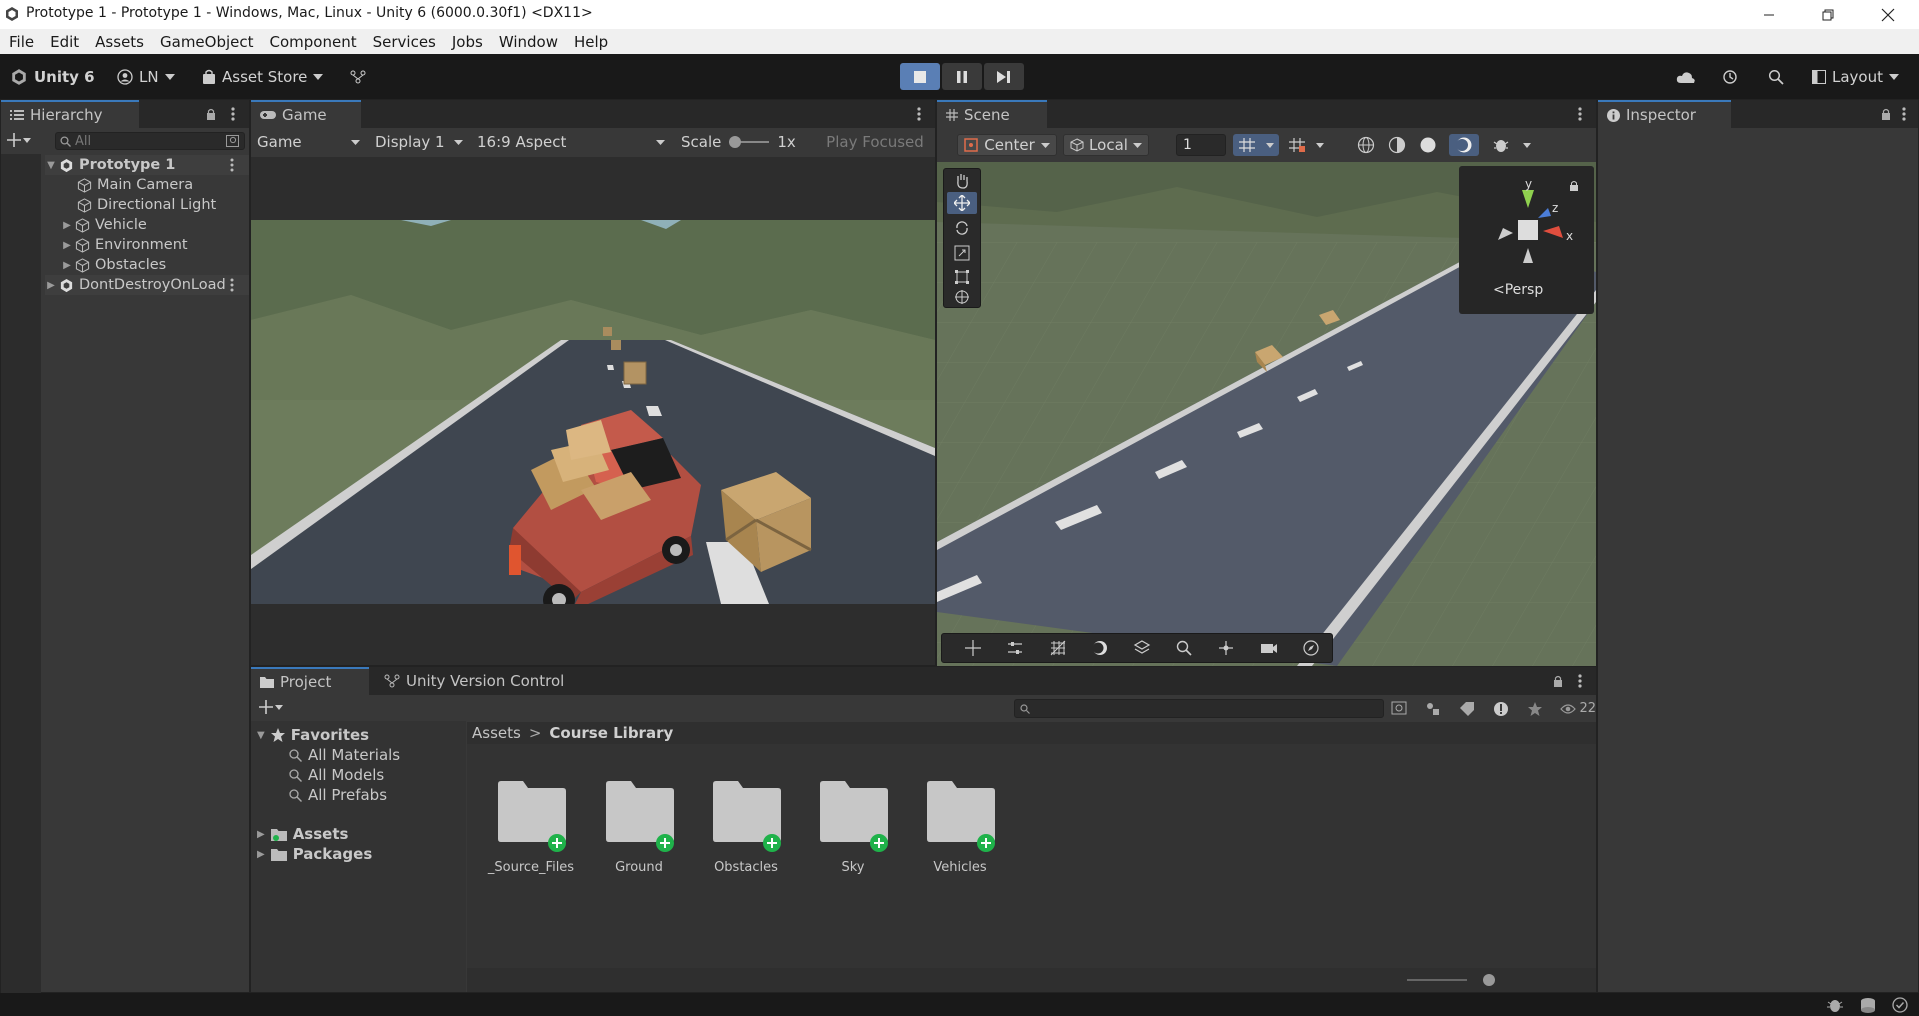  What do you see at coordinates (314, 854) in the screenshot?
I see `packages-root-node: ▶ Packages` at bounding box center [314, 854].